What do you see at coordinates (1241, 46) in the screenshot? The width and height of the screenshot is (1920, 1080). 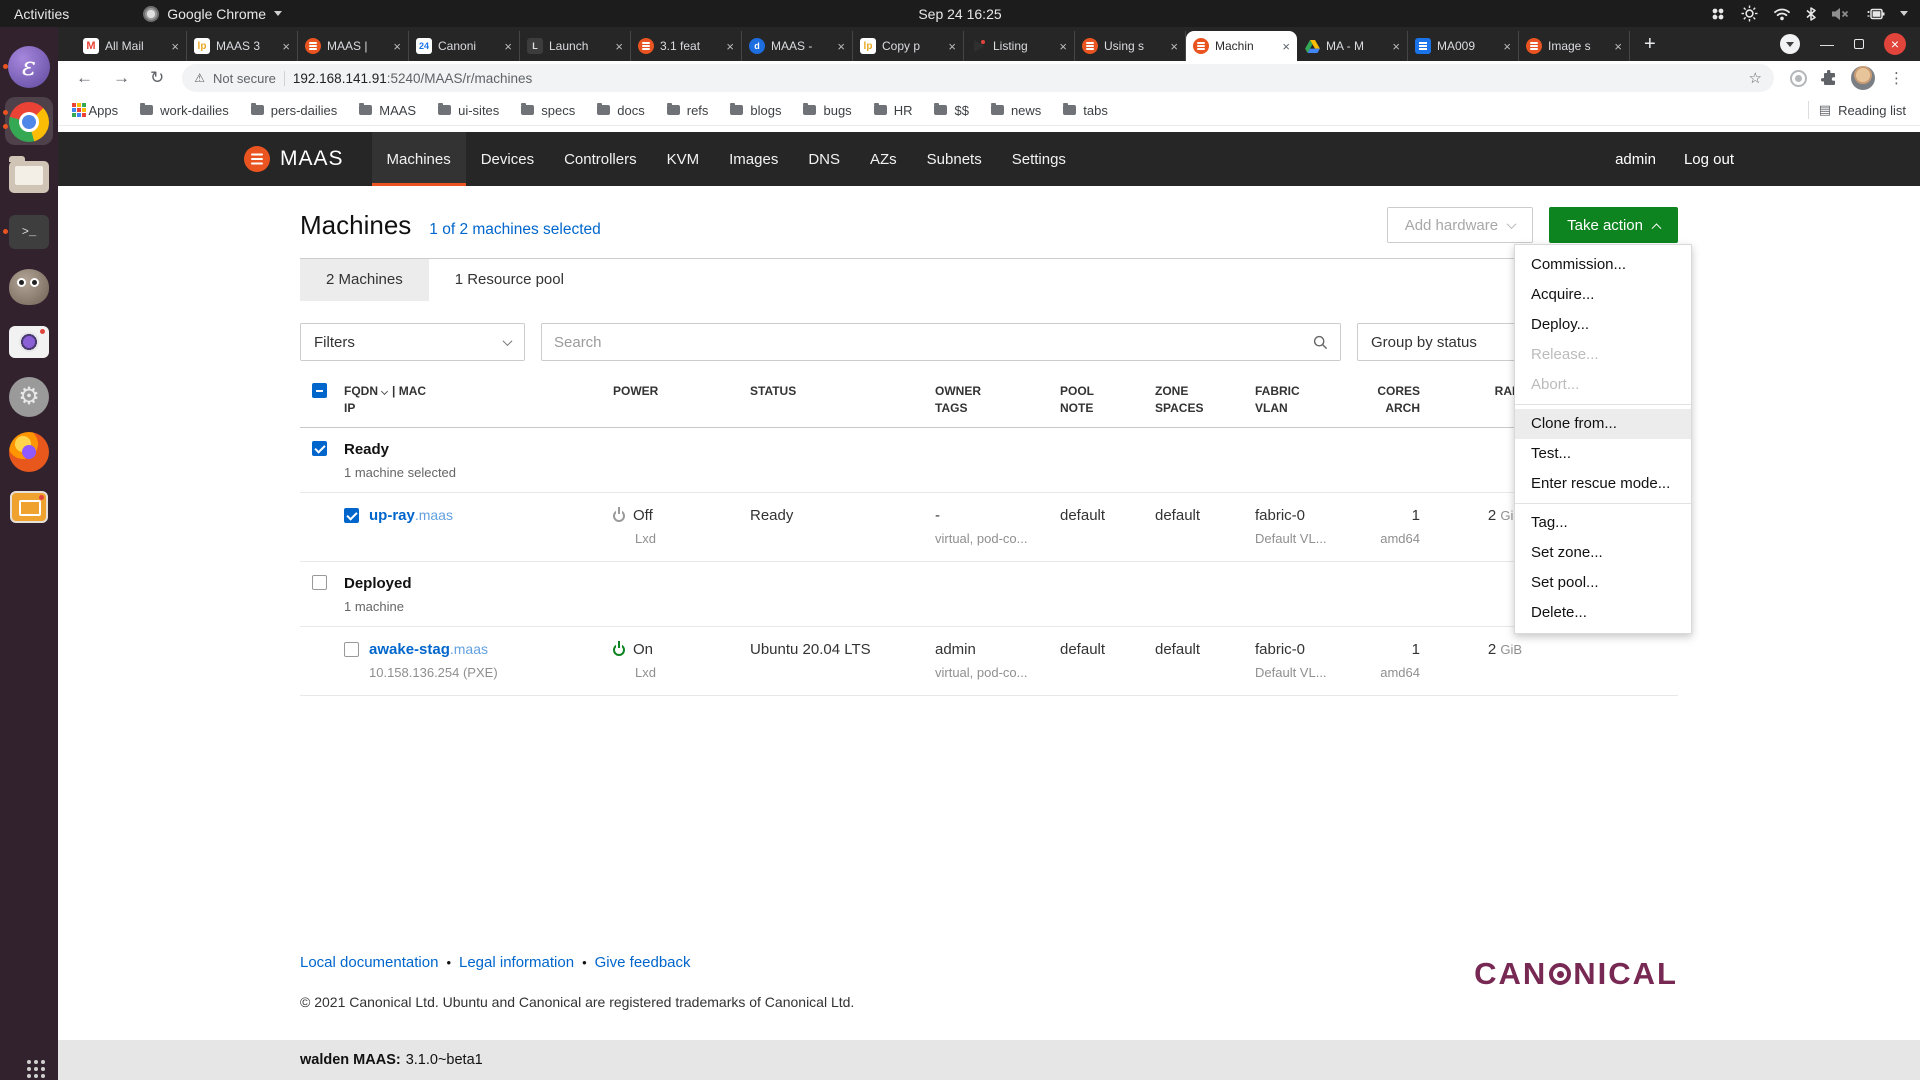 I see `tab-machines-active: Machin ×` at bounding box center [1241, 46].